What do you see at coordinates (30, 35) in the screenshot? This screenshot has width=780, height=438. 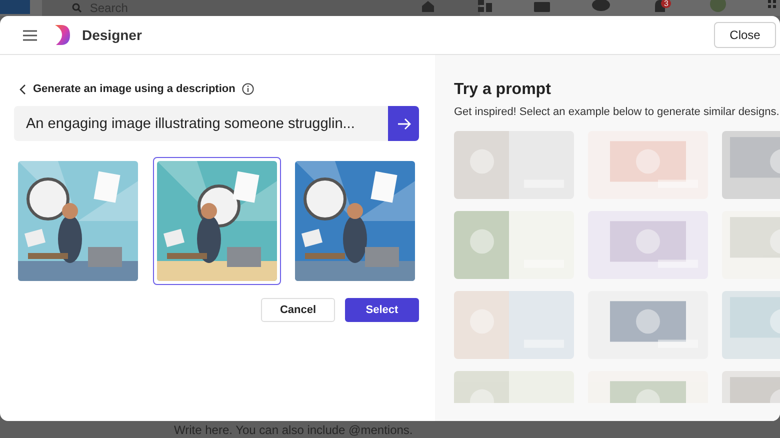 I see `menu-icon` at bounding box center [30, 35].